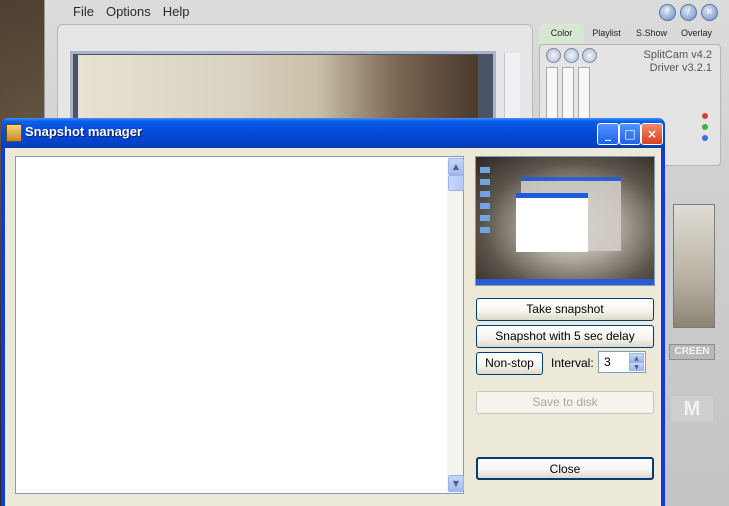  I want to click on secondary-preview, so click(694, 266).